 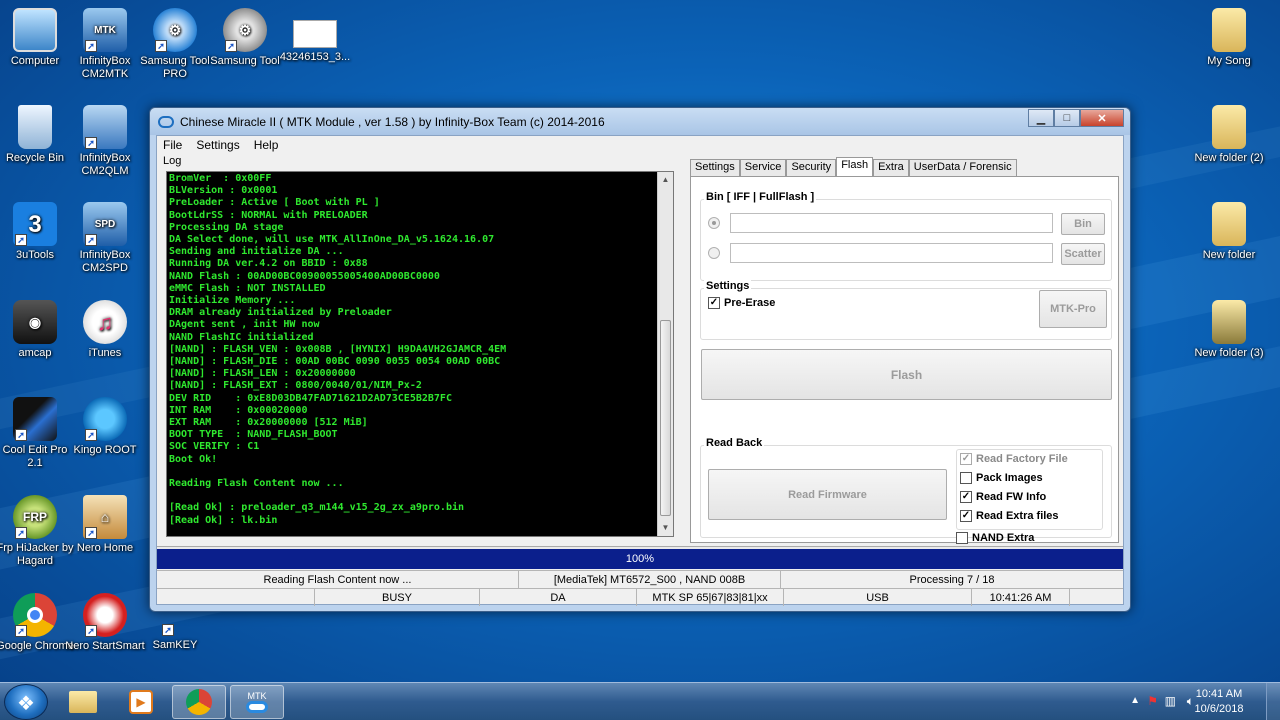 What do you see at coordinates (714, 253) in the screenshot?
I see `scatter-radio` at bounding box center [714, 253].